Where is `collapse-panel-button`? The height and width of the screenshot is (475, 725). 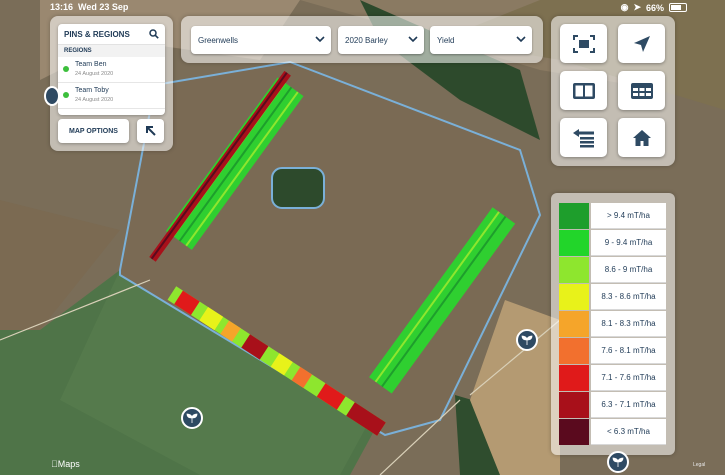 collapse-panel-button is located at coordinates (150, 131).